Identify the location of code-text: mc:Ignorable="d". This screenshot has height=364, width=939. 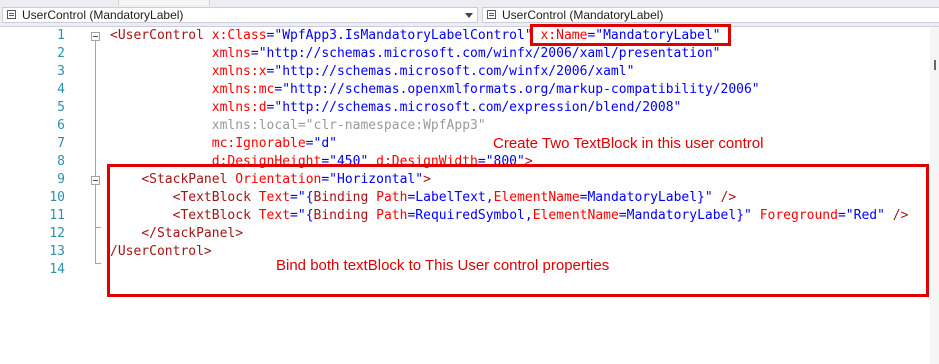
(223, 144).